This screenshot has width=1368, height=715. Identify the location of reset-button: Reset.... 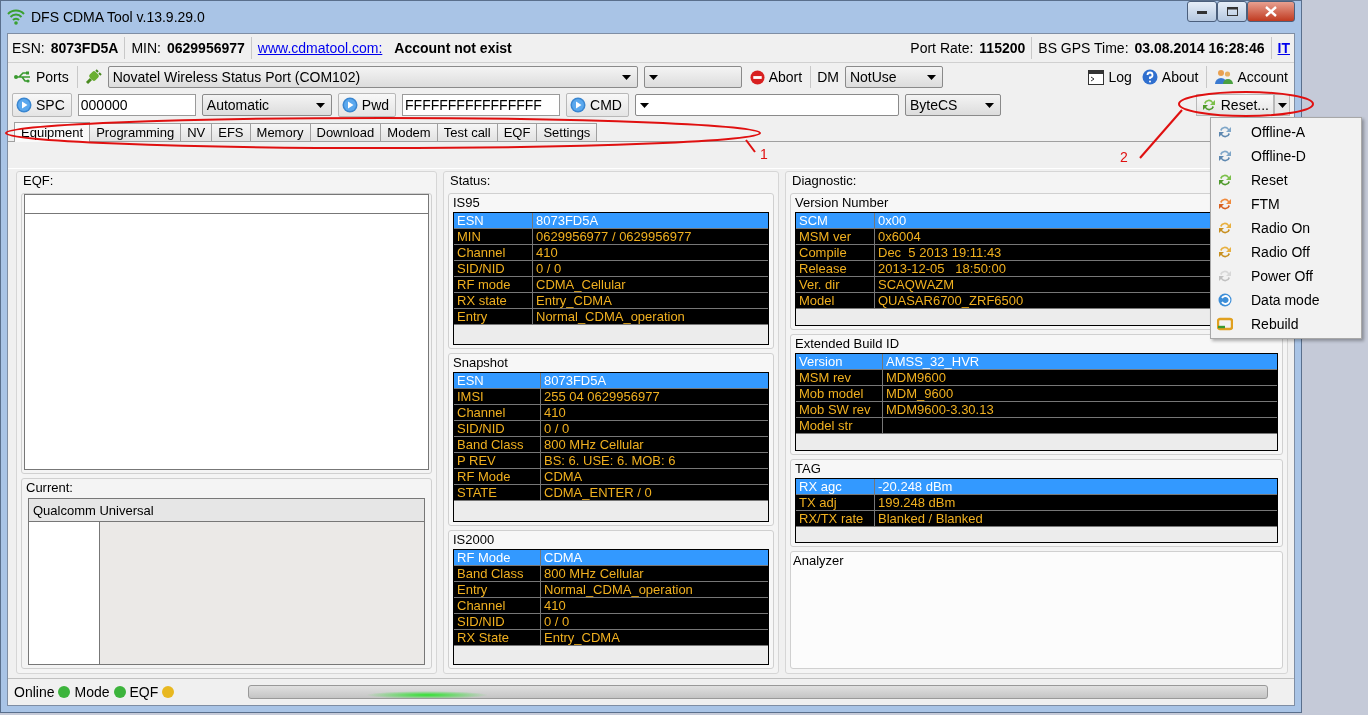
(1234, 105).